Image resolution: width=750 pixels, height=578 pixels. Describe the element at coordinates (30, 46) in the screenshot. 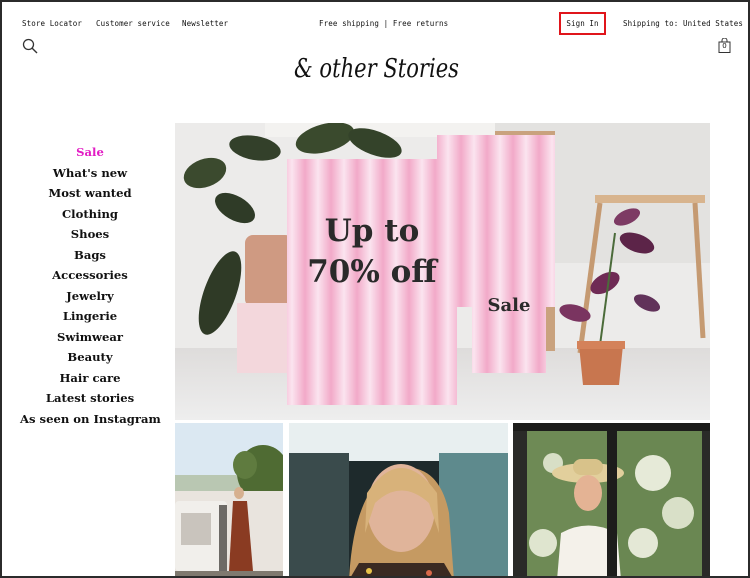

I see `search-icon` at that location.